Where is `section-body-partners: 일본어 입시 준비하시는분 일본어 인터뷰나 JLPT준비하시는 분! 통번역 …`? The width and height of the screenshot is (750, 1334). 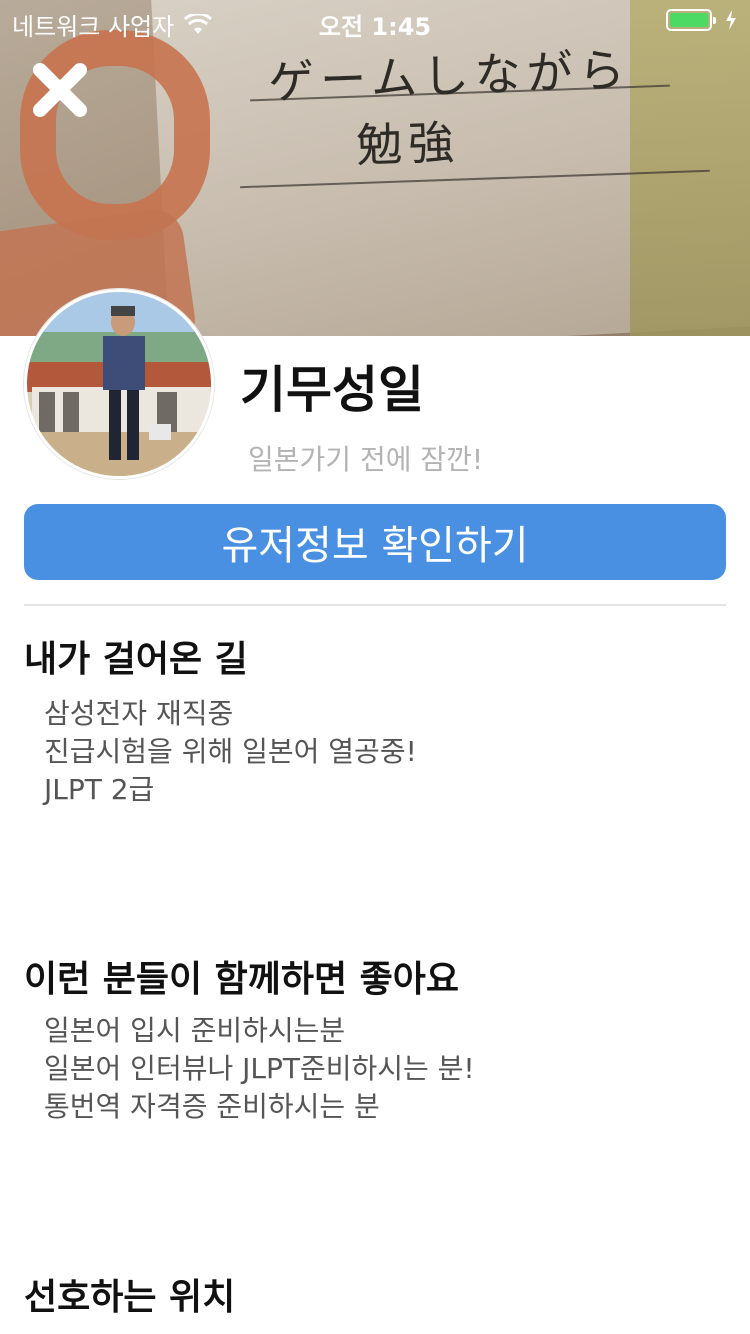 section-body-partners: 일본어 입시 준비하시는분 일본어 인터뷰나 JLPT준비하시는 분! 통번역 … is located at coordinates (259, 1069).